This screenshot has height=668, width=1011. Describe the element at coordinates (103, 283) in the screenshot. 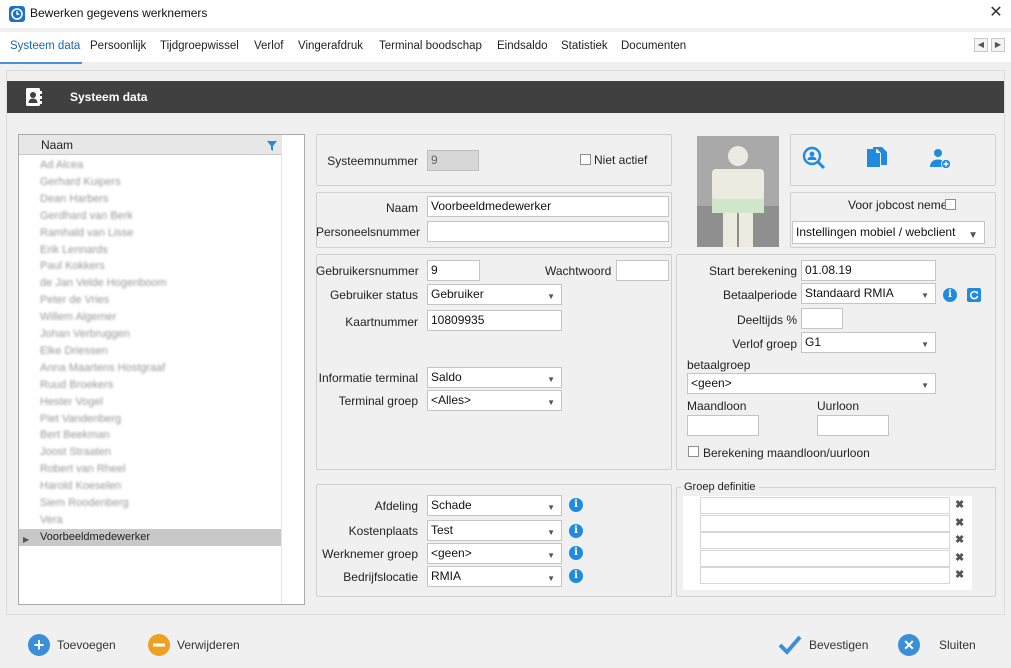

I see `employee-name: de Jan Velde Hogenboom` at that location.